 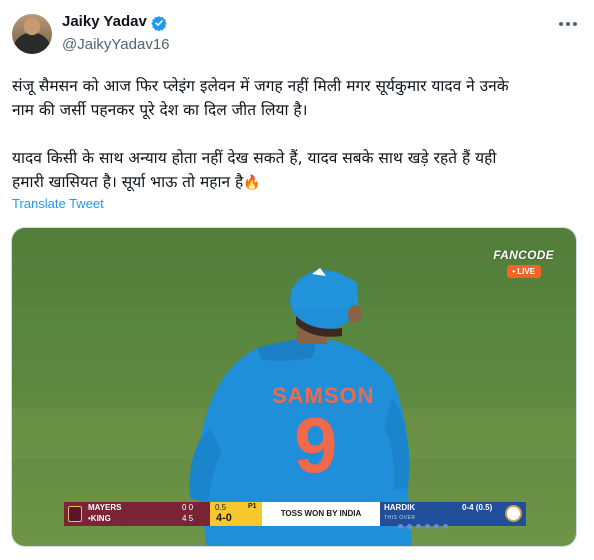 What do you see at coordinates (400, 507) in the screenshot?
I see `bowler-name: HARDIK` at bounding box center [400, 507].